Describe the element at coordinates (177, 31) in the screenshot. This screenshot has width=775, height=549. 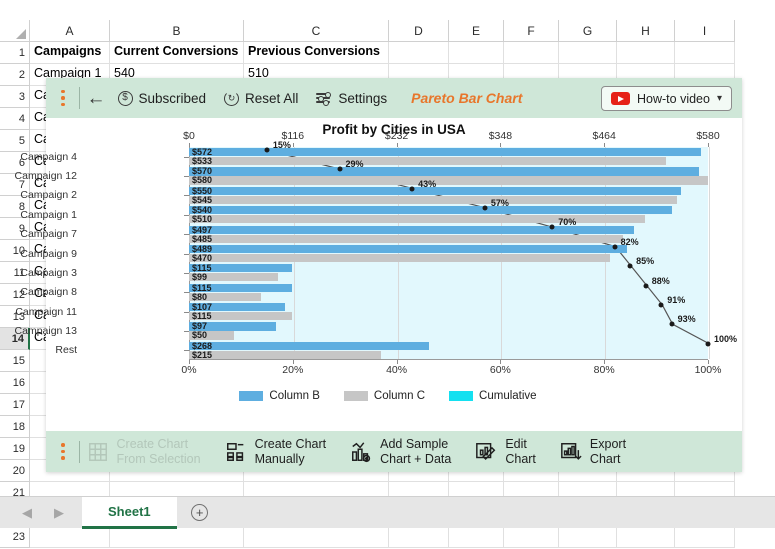
I see `column-header-B: B` at that location.